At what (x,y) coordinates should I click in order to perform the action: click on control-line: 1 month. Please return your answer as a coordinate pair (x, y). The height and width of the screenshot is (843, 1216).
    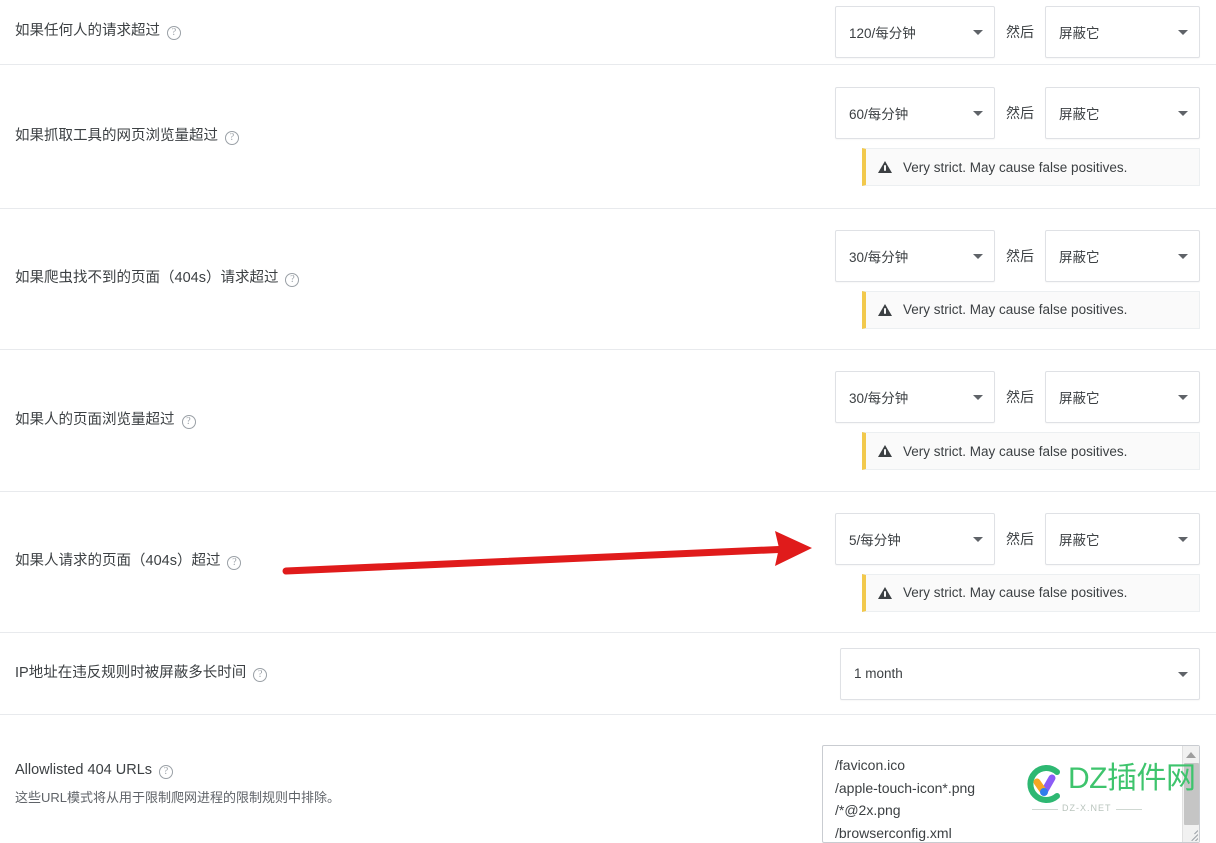
    Looking at the image, I should click on (1020, 673).